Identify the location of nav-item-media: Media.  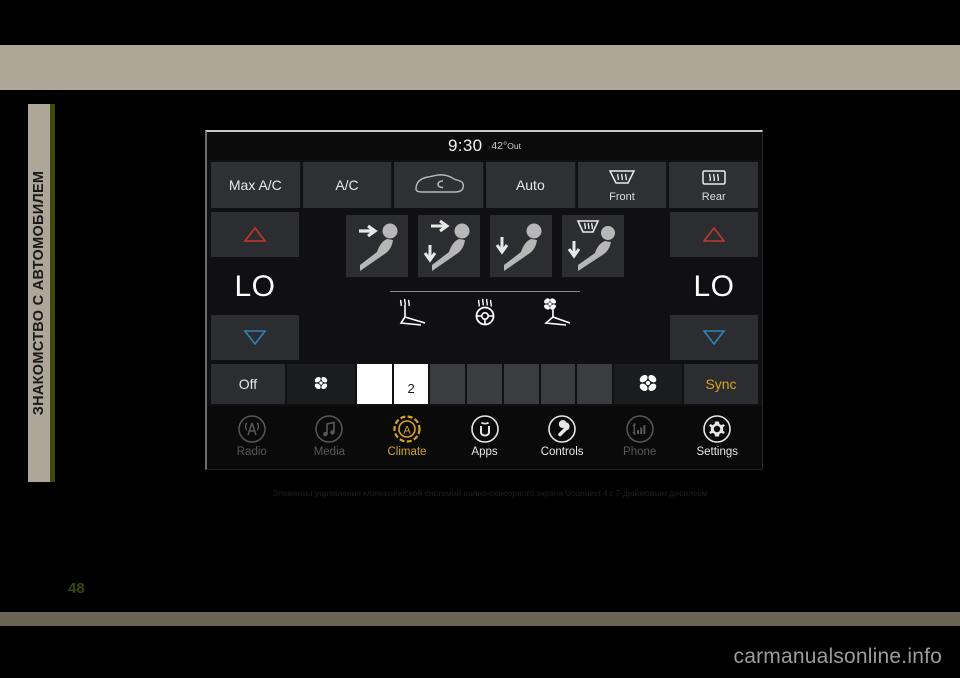
(330, 436).